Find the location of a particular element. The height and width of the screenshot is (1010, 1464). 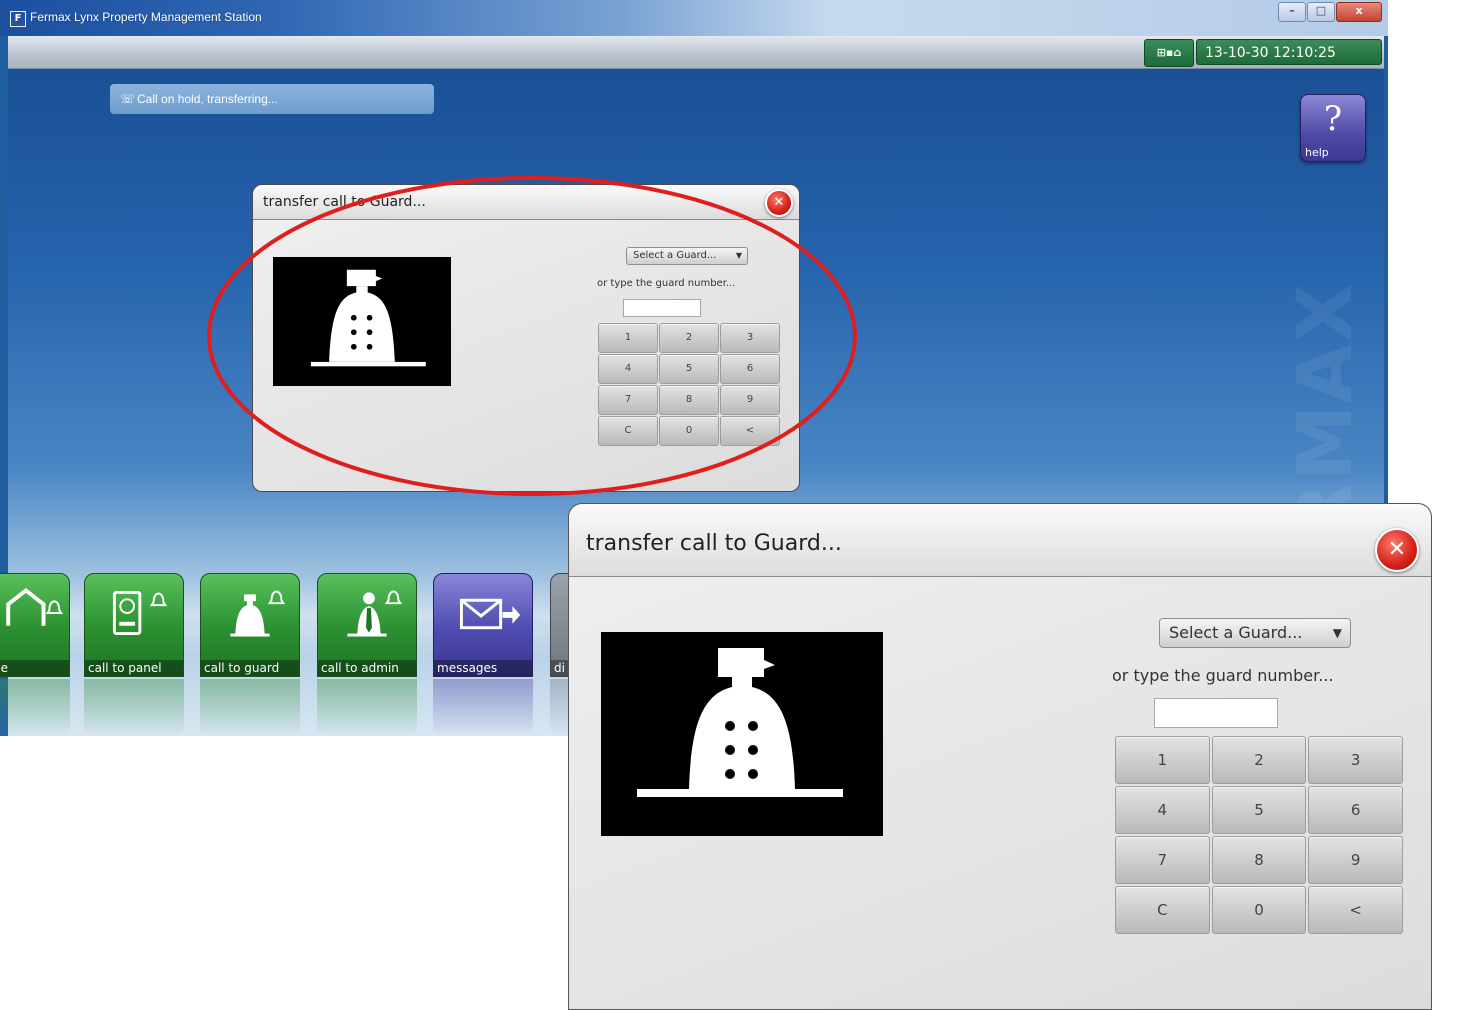

tile-call-to-admin: call to admin is located at coordinates (367, 625).